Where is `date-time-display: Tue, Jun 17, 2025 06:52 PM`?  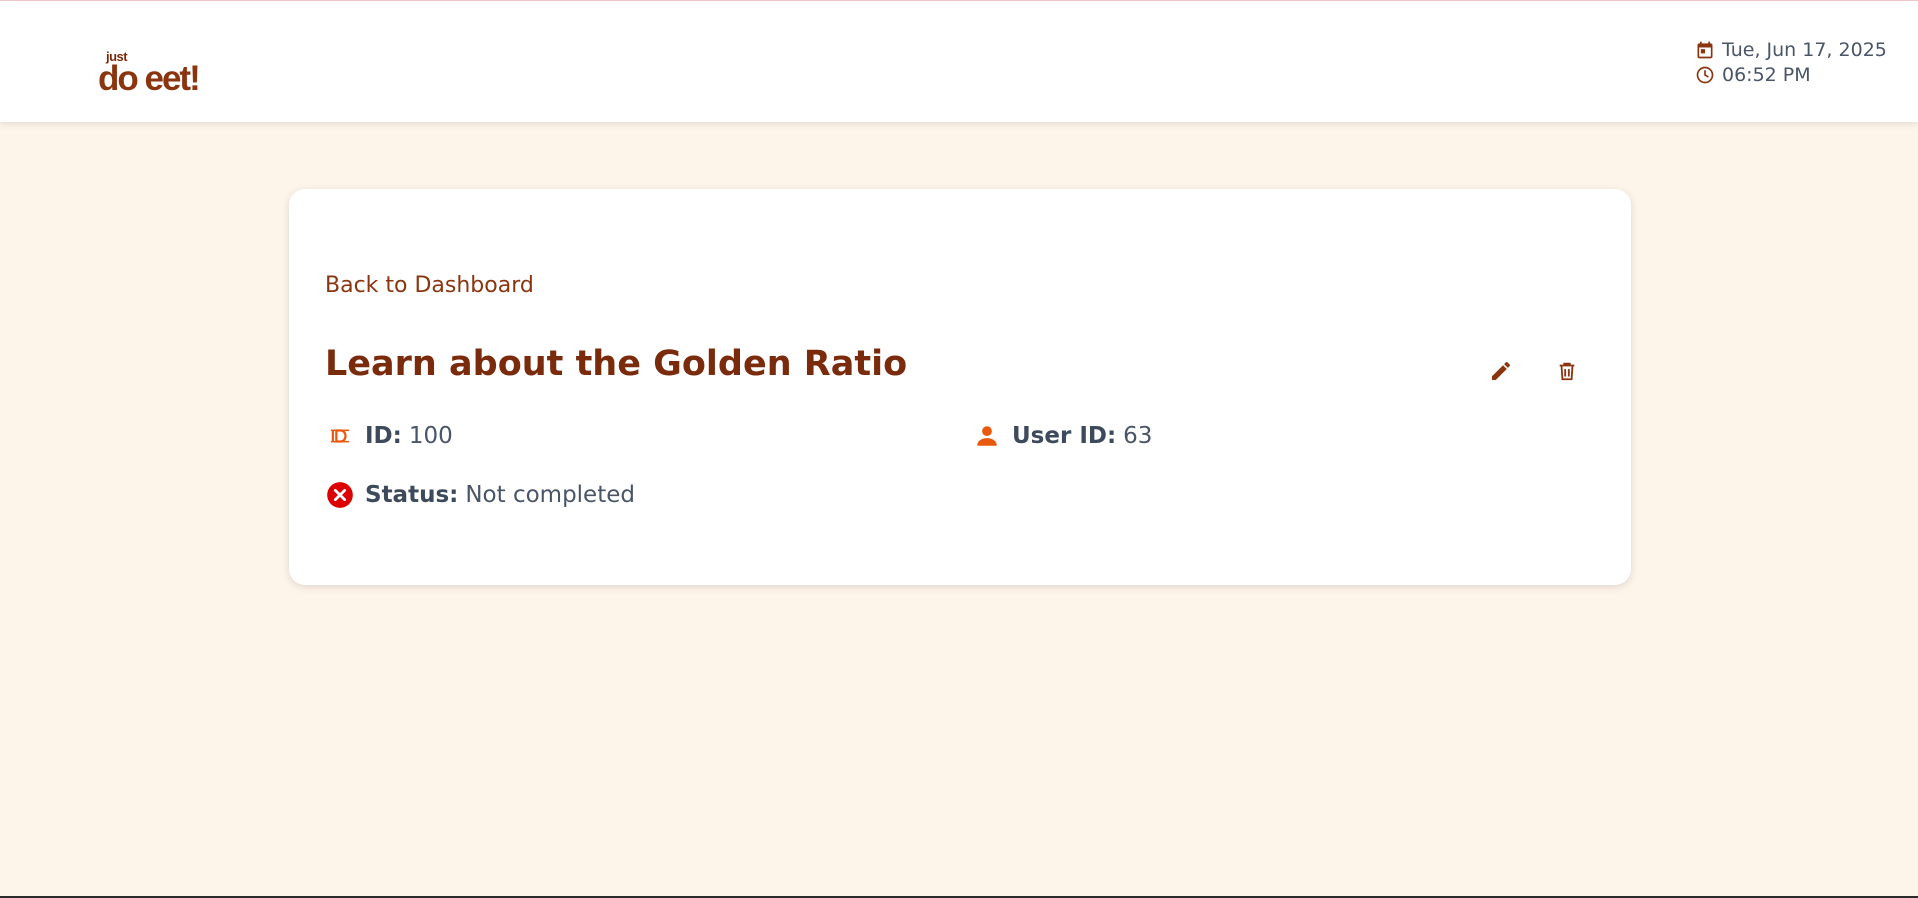 date-time-display: Tue, Jun 17, 2025 06:52 PM is located at coordinates (1804, 62).